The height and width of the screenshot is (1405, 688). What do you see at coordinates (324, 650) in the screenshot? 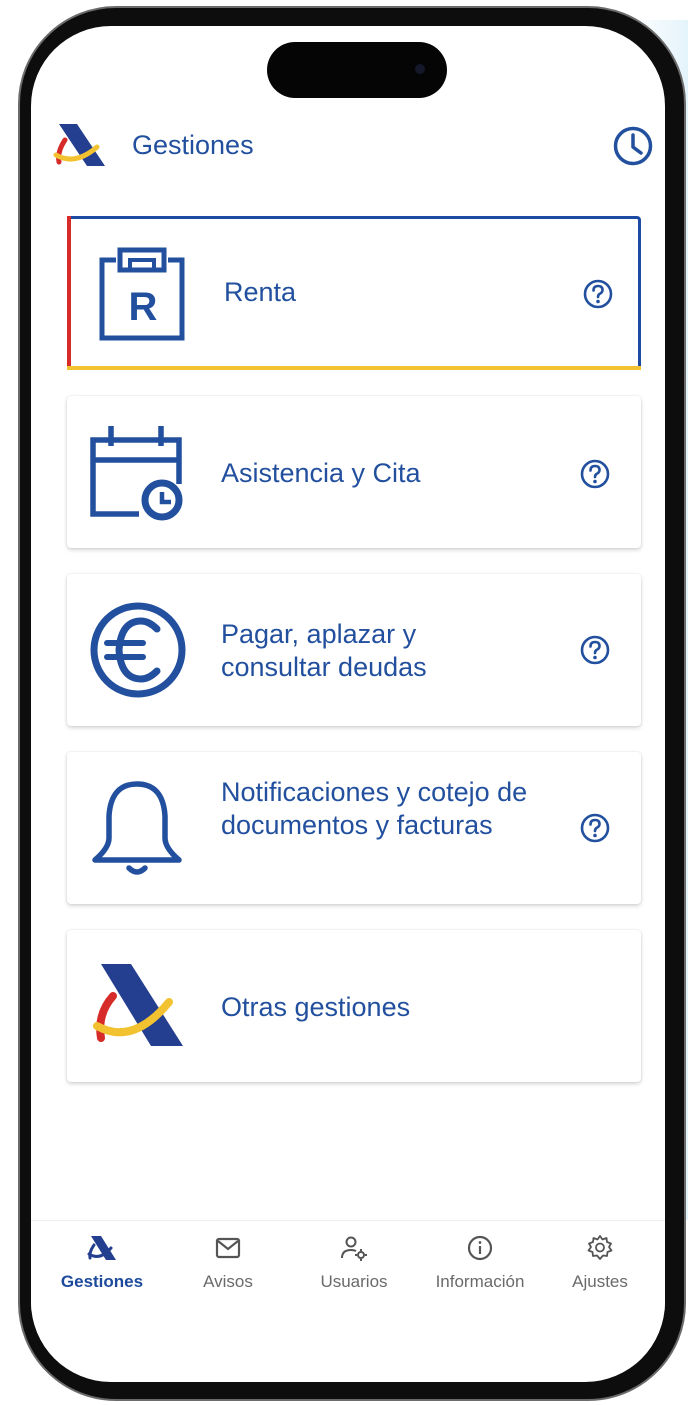
I see `card-label: Pagar, aplazar y consultar deudas` at bounding box center [324, 650].